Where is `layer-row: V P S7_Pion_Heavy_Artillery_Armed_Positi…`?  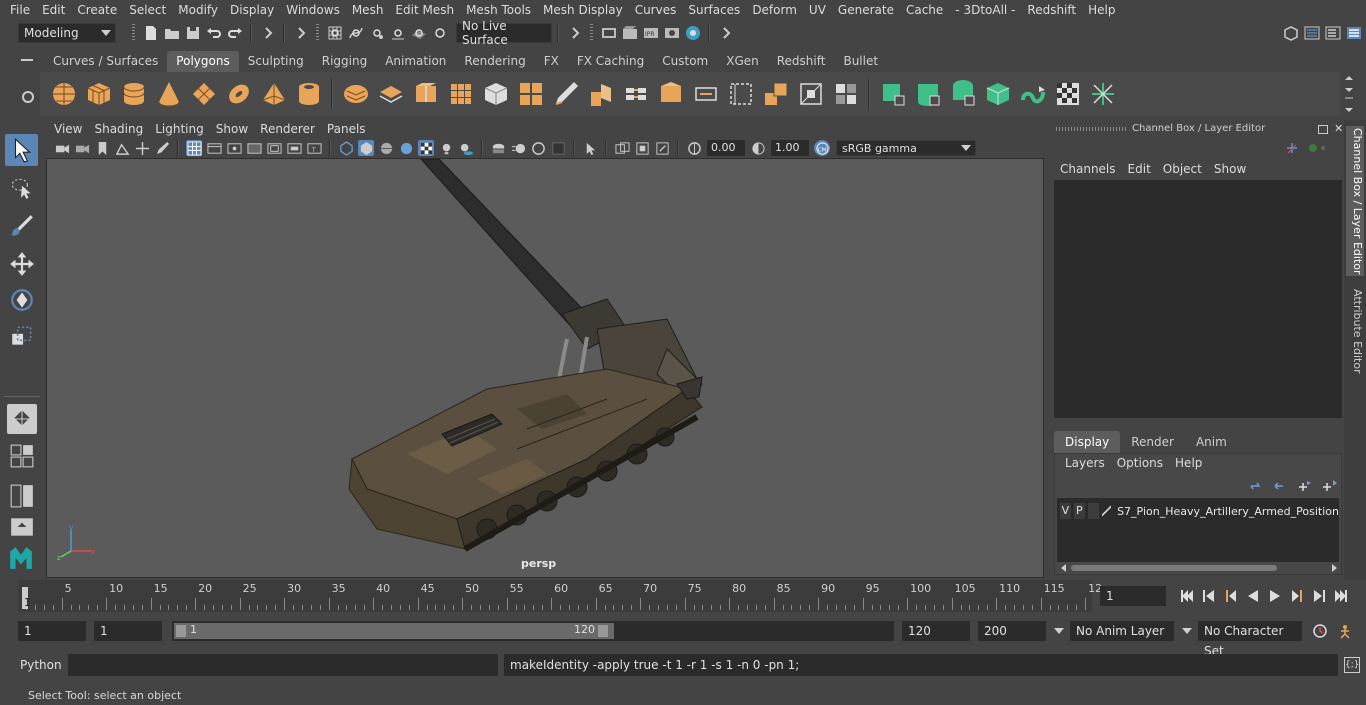 layer-row: V P S7_Pion_Heavy_Artillery_Armed_Positi… is located at coordinates (1198, 511).